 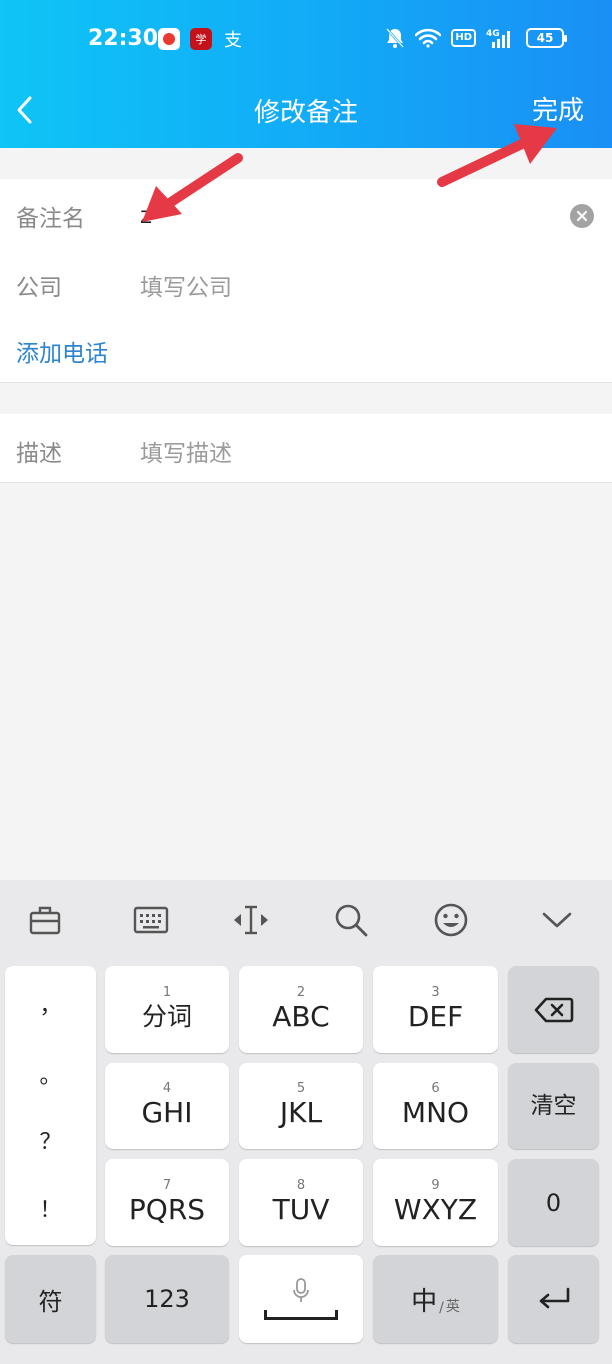 What do you see at coordinates (167, 1106) in the screenshot?
I see `key-4: 4 GHI` at bounding box center [167, 1106].